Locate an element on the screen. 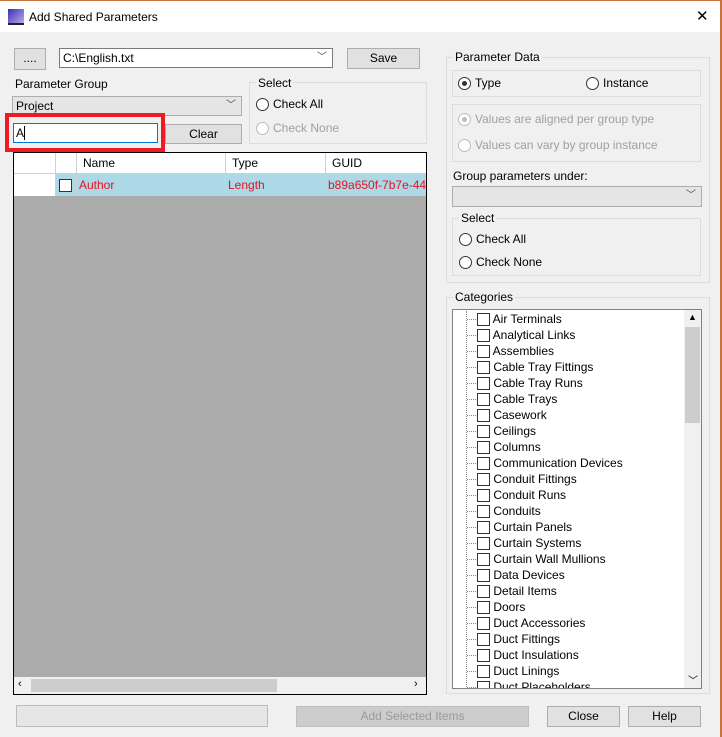 The image size is (722, 737). vary-label: Values can vary by group instance is located at coordinates (566, 145).